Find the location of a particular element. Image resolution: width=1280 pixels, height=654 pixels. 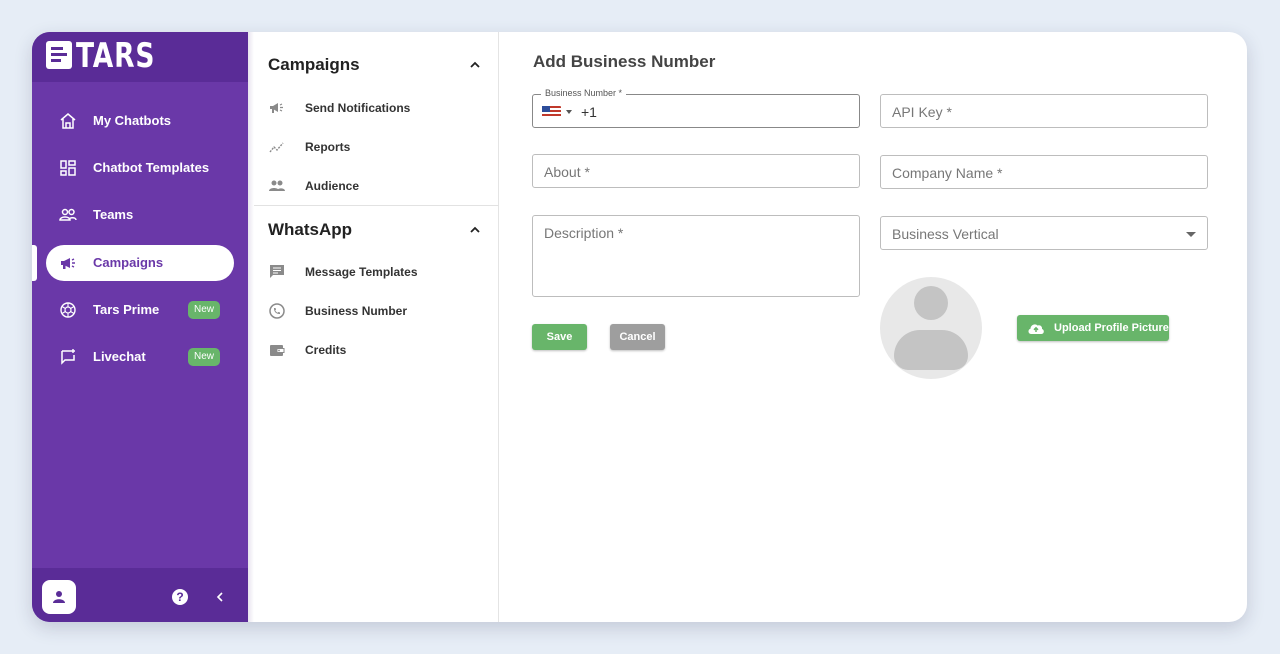

dial-code: +1 is located at coordinates (589, 112).